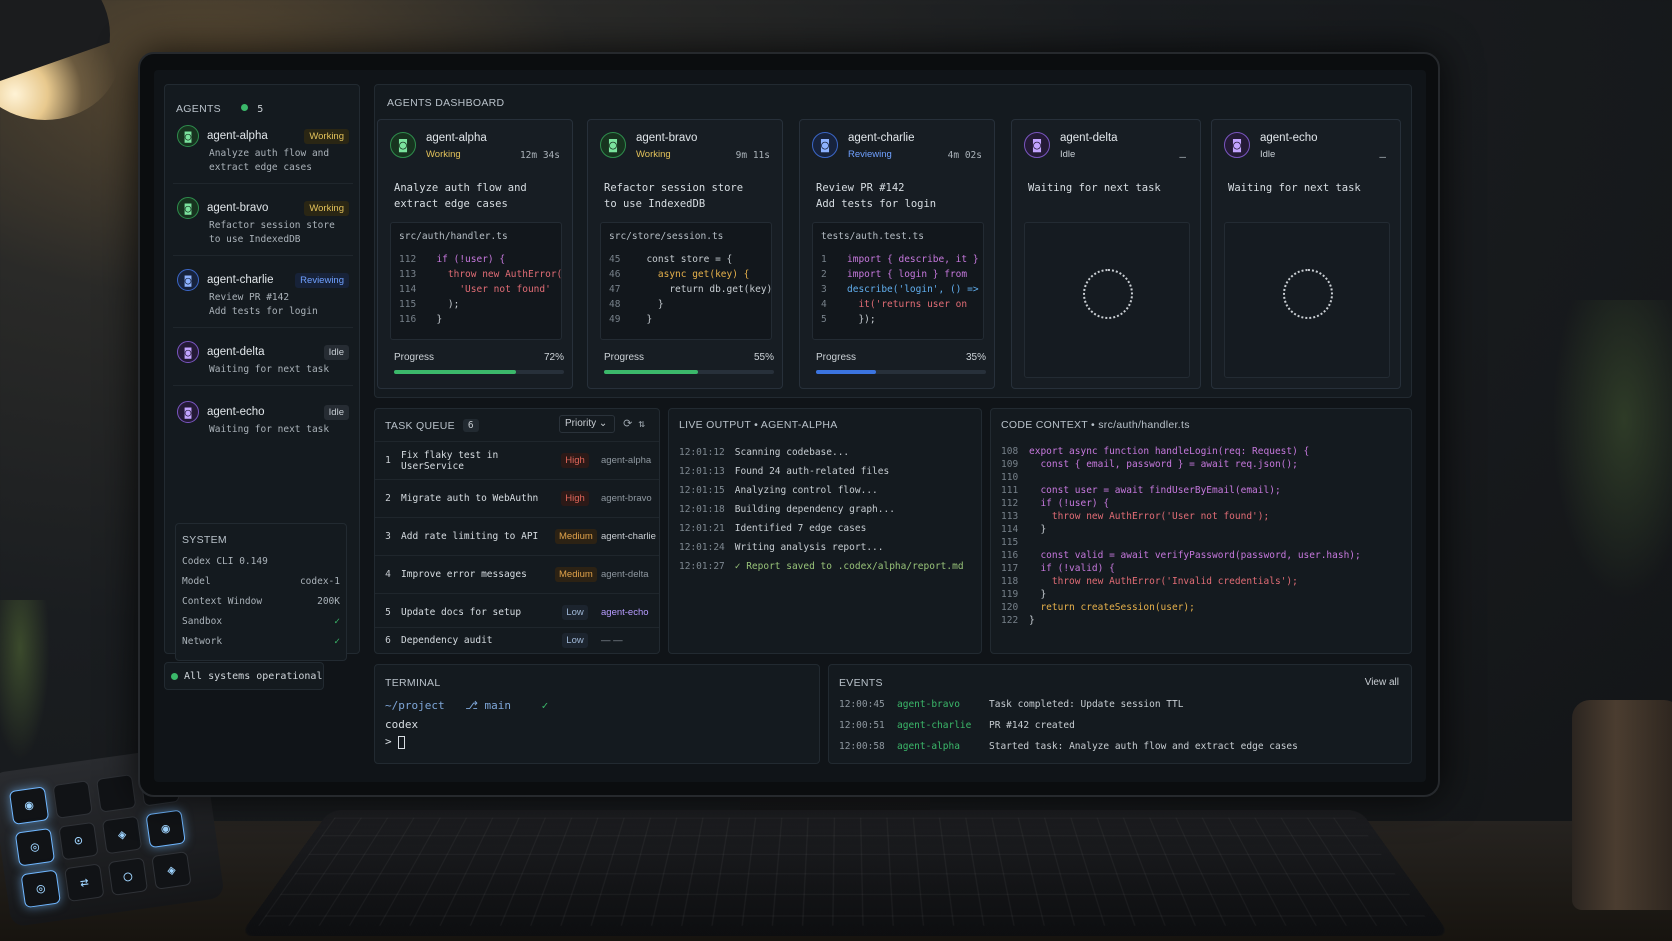  Describe the element at coordinates (576, 574) in the screenshot. I see `priority-badge: Medium` at that location.